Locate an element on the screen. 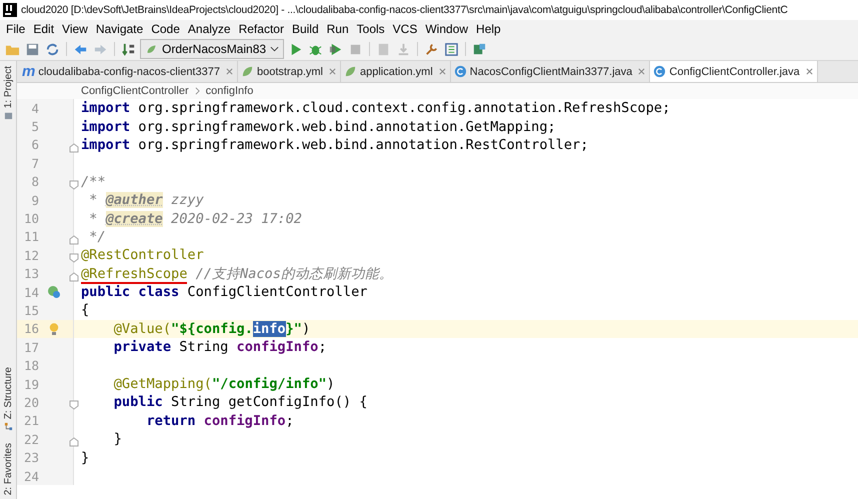  code-line: return configInfo; is located at coordinates (219, 421).